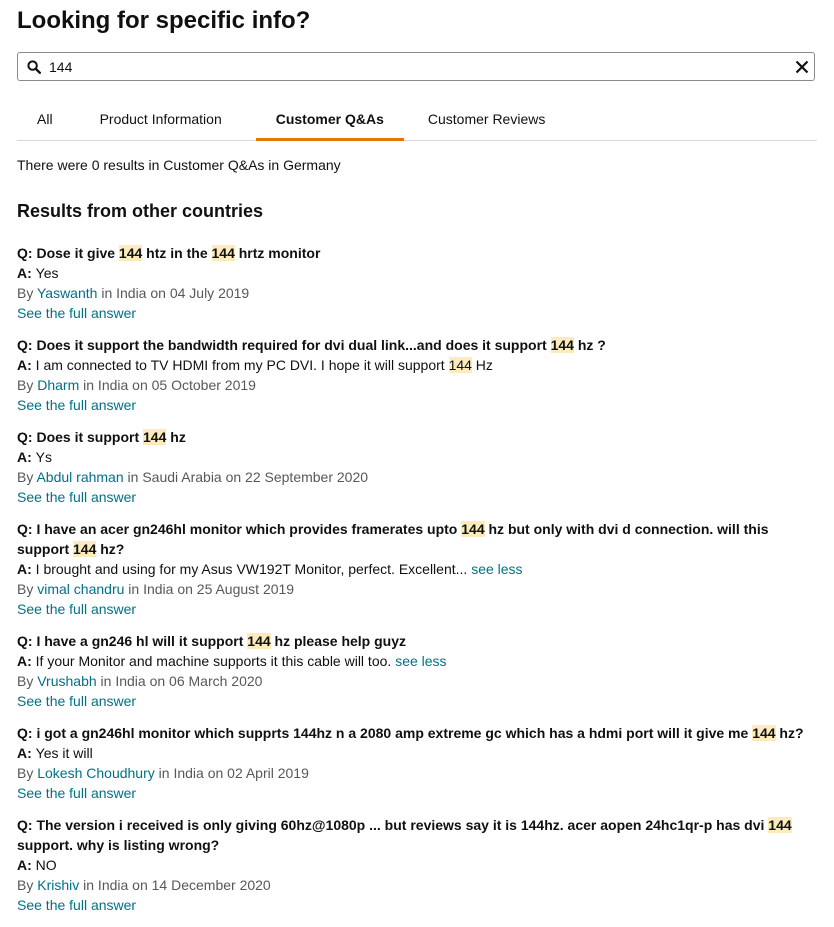 Image resolution: width=834 pixels, height=927 pixels. Describe the element at coordinates (277, 253) in the screenshot. I see `text-segment: hrtz monitor` at that location.